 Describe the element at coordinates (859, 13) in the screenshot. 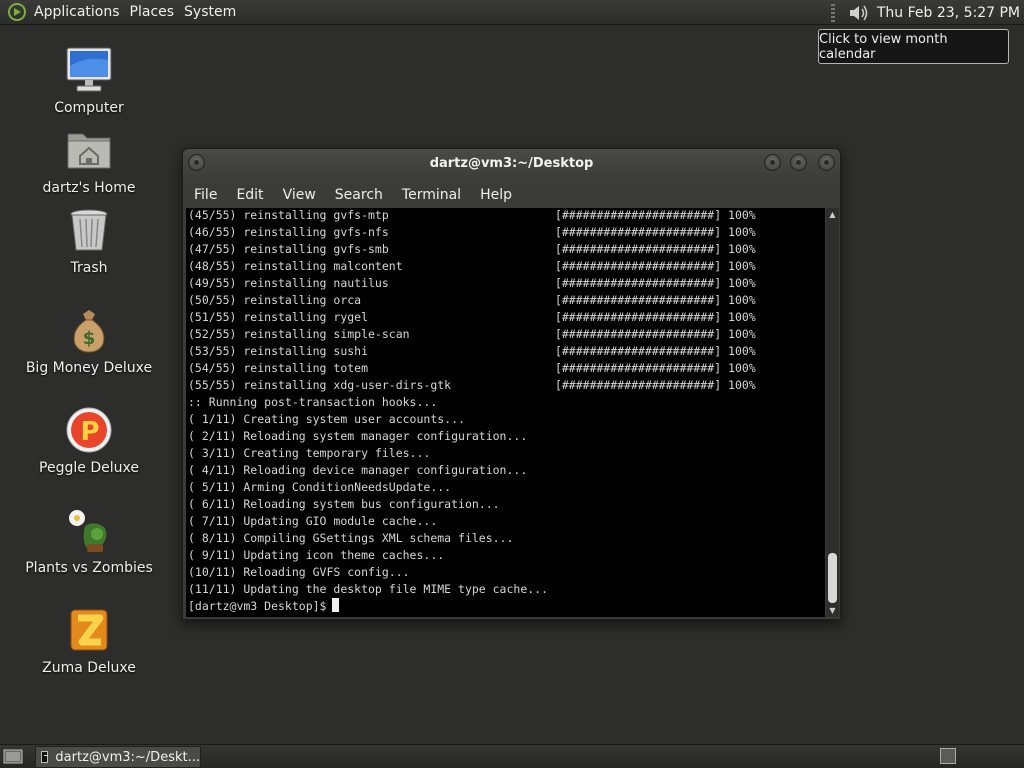

I see `volume-icon` at that location.